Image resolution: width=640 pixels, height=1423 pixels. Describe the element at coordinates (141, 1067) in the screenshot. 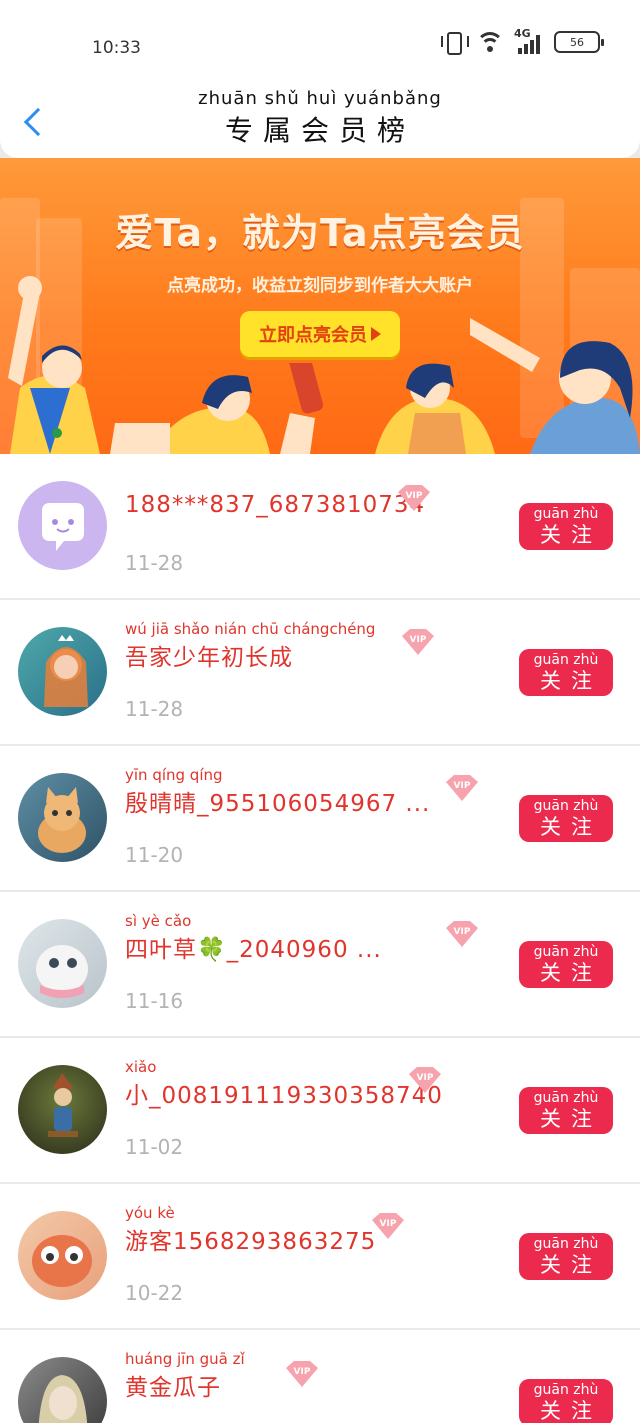

I see `member-name-pinyin: xiǎo` at that location.